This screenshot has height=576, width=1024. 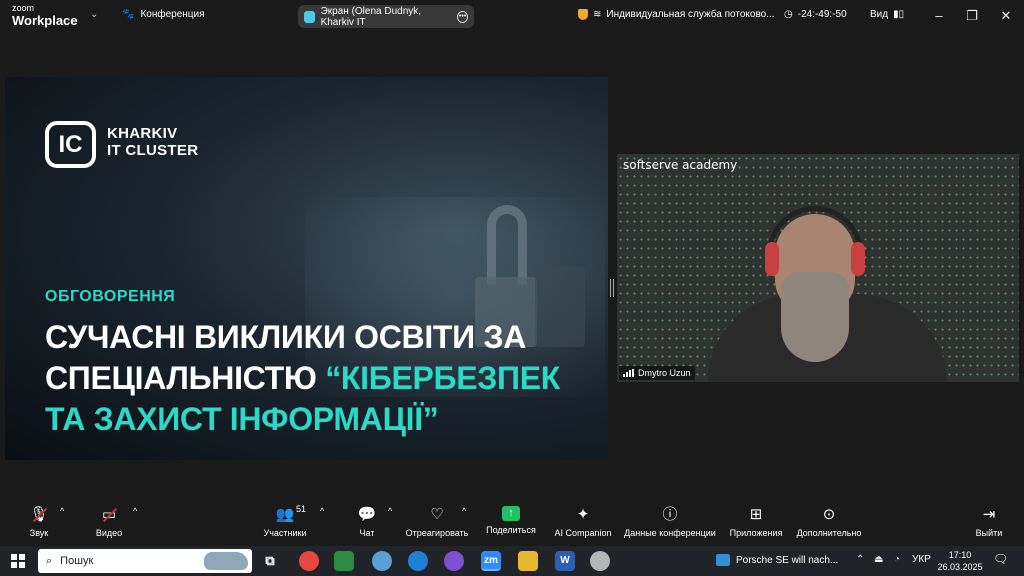 I want to click on screen-share-pill: Экран (Olena Dudnyk, Kharkiv IT •••, so click(x=386, y=16).